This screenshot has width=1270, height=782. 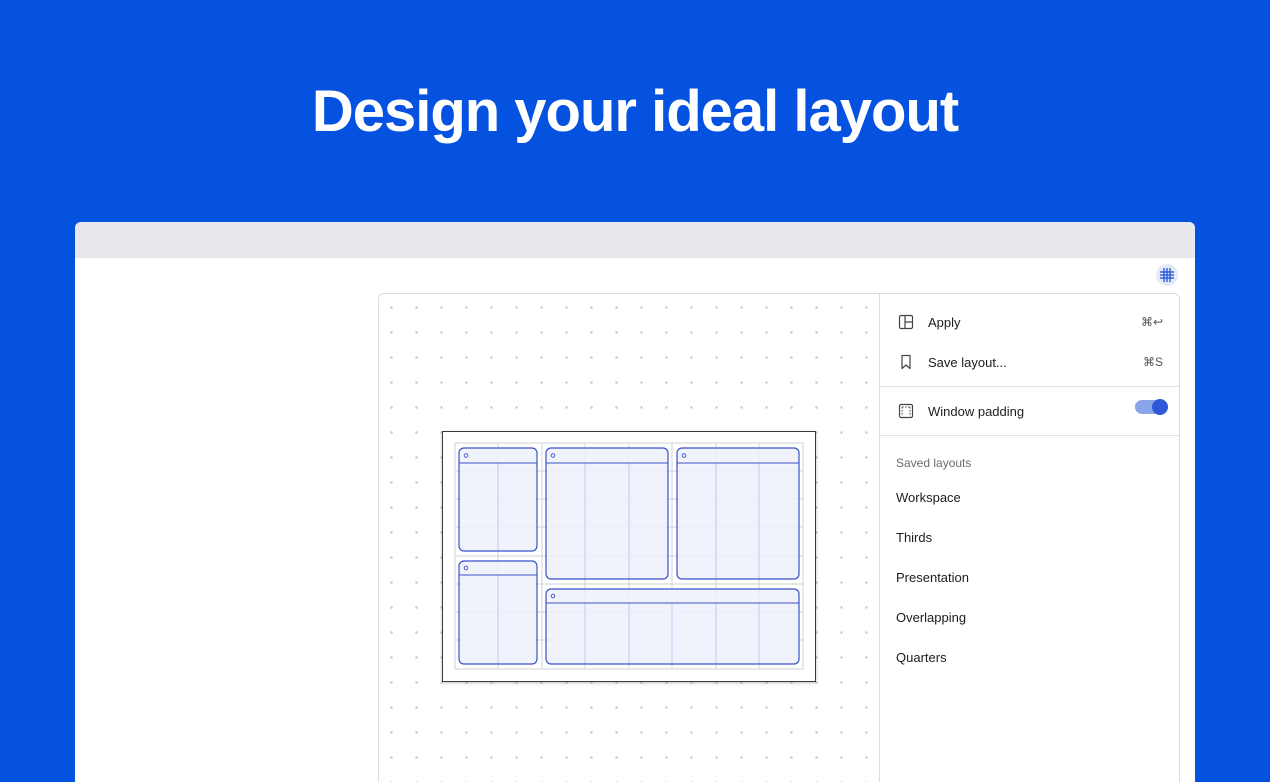 I want to click on saved-layout-item: Overlapping, so click(x=931, y=617).